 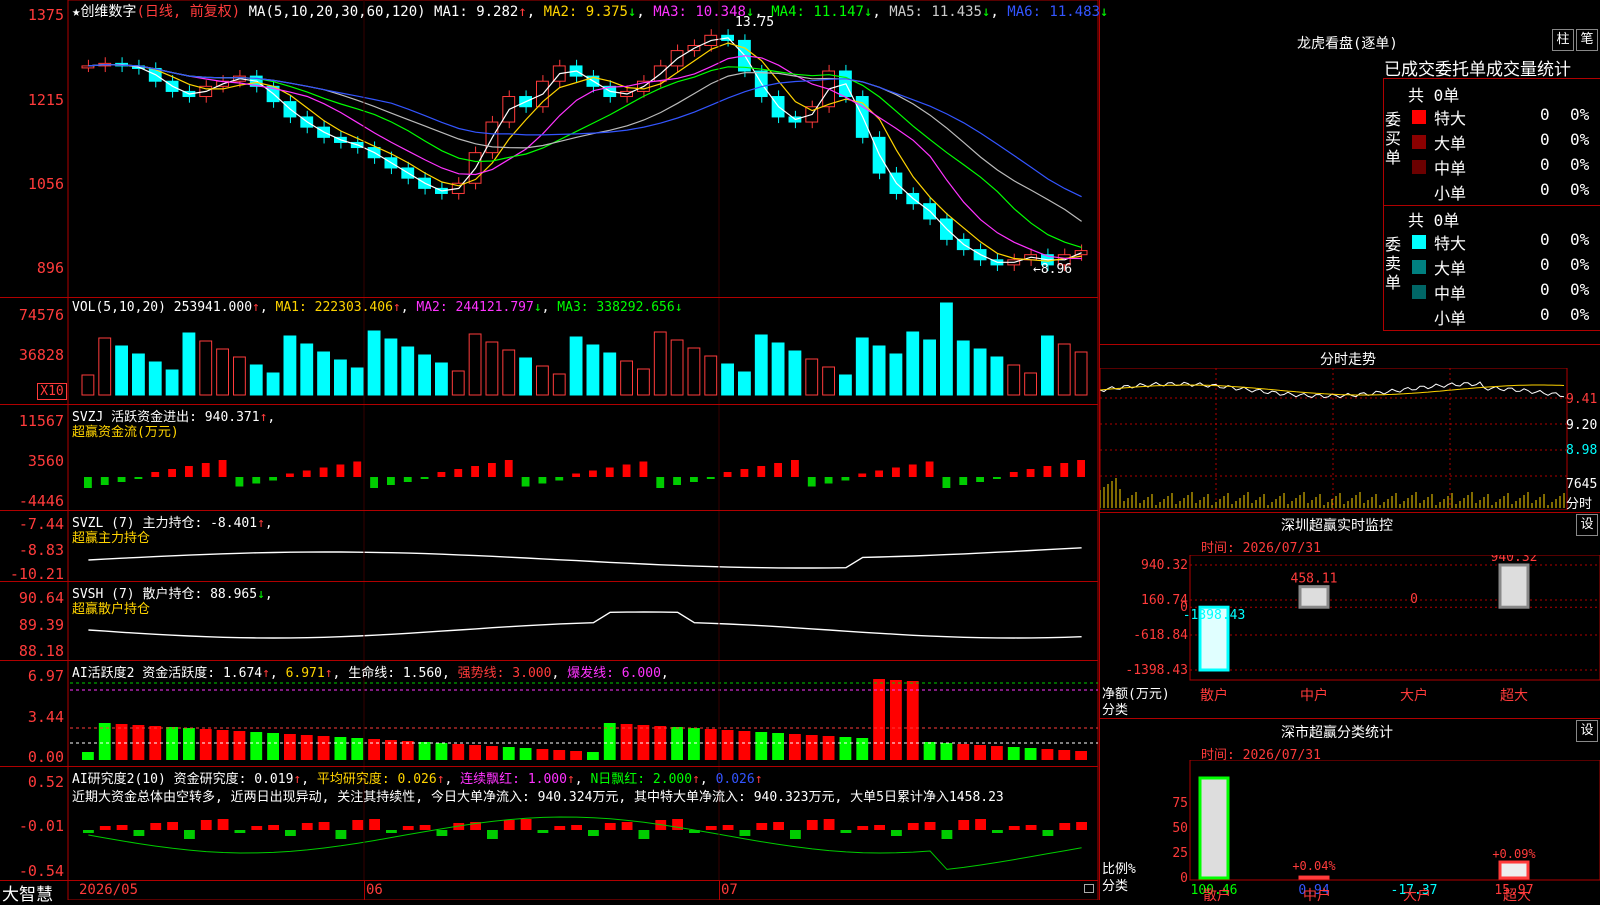 What do you see at coordinates (1414, 695) in the screenshot?
I see `monitor-category: 大户` at bounding box center [1414, 695].